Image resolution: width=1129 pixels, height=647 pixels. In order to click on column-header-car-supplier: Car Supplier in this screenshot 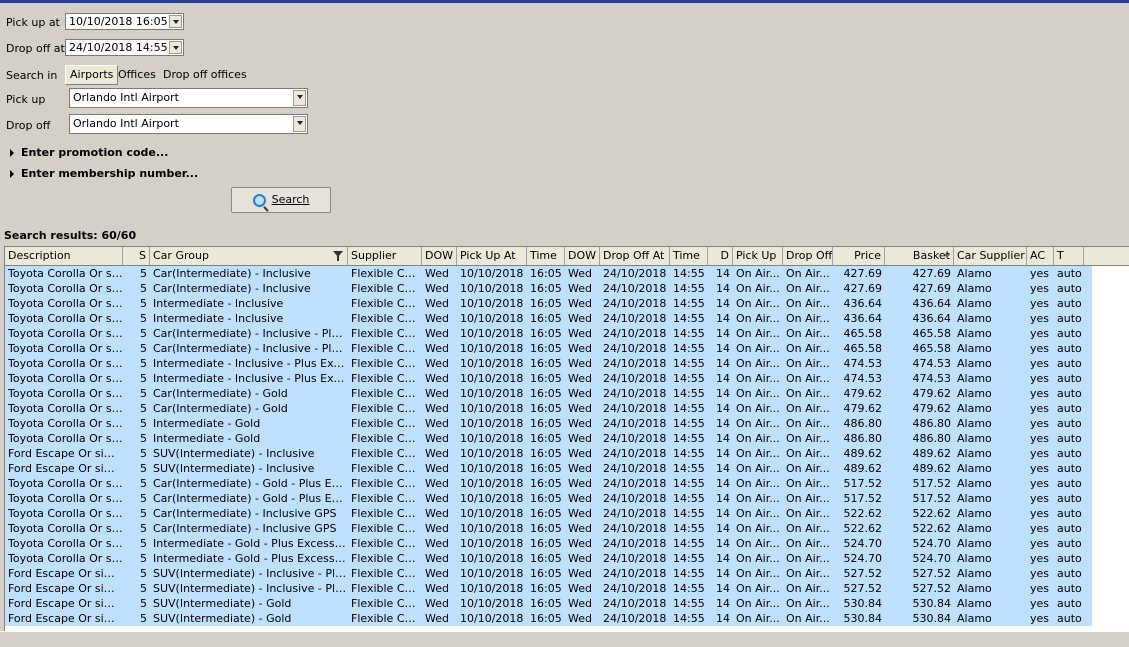, I will do `click(990, 256)`.